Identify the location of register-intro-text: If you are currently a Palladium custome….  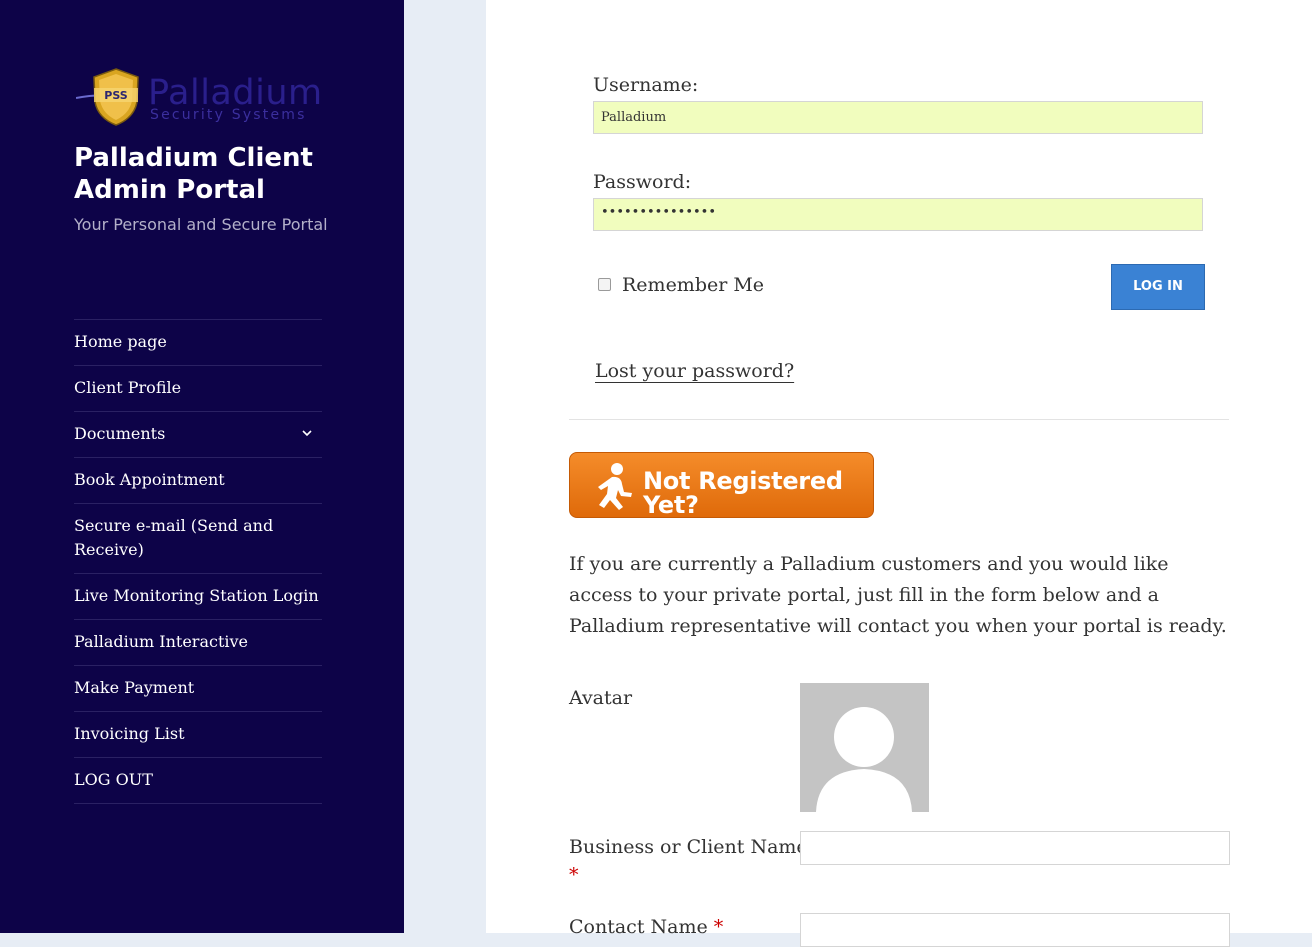
(898, 595).